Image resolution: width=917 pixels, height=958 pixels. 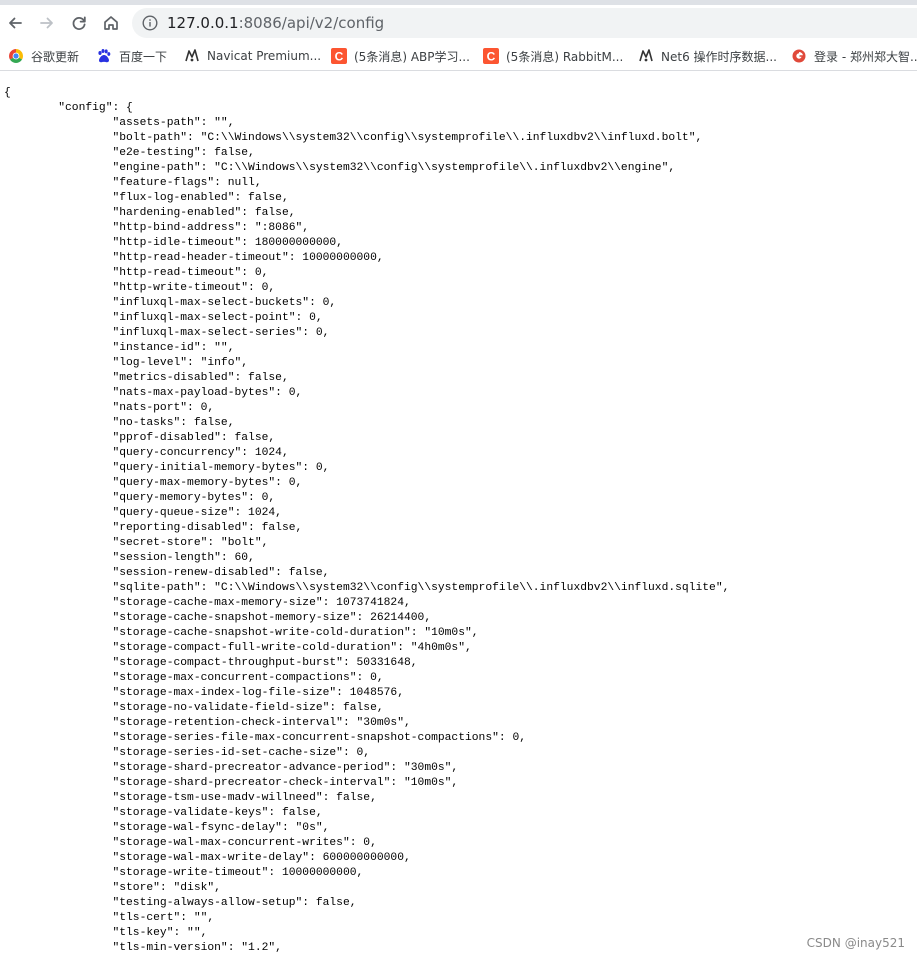 What do you see at coordinates (524, 23) in the screenshot?
I see `address-bar: 127.0.0.1:8086/api/v2/config` at bounding box center [524, 23].